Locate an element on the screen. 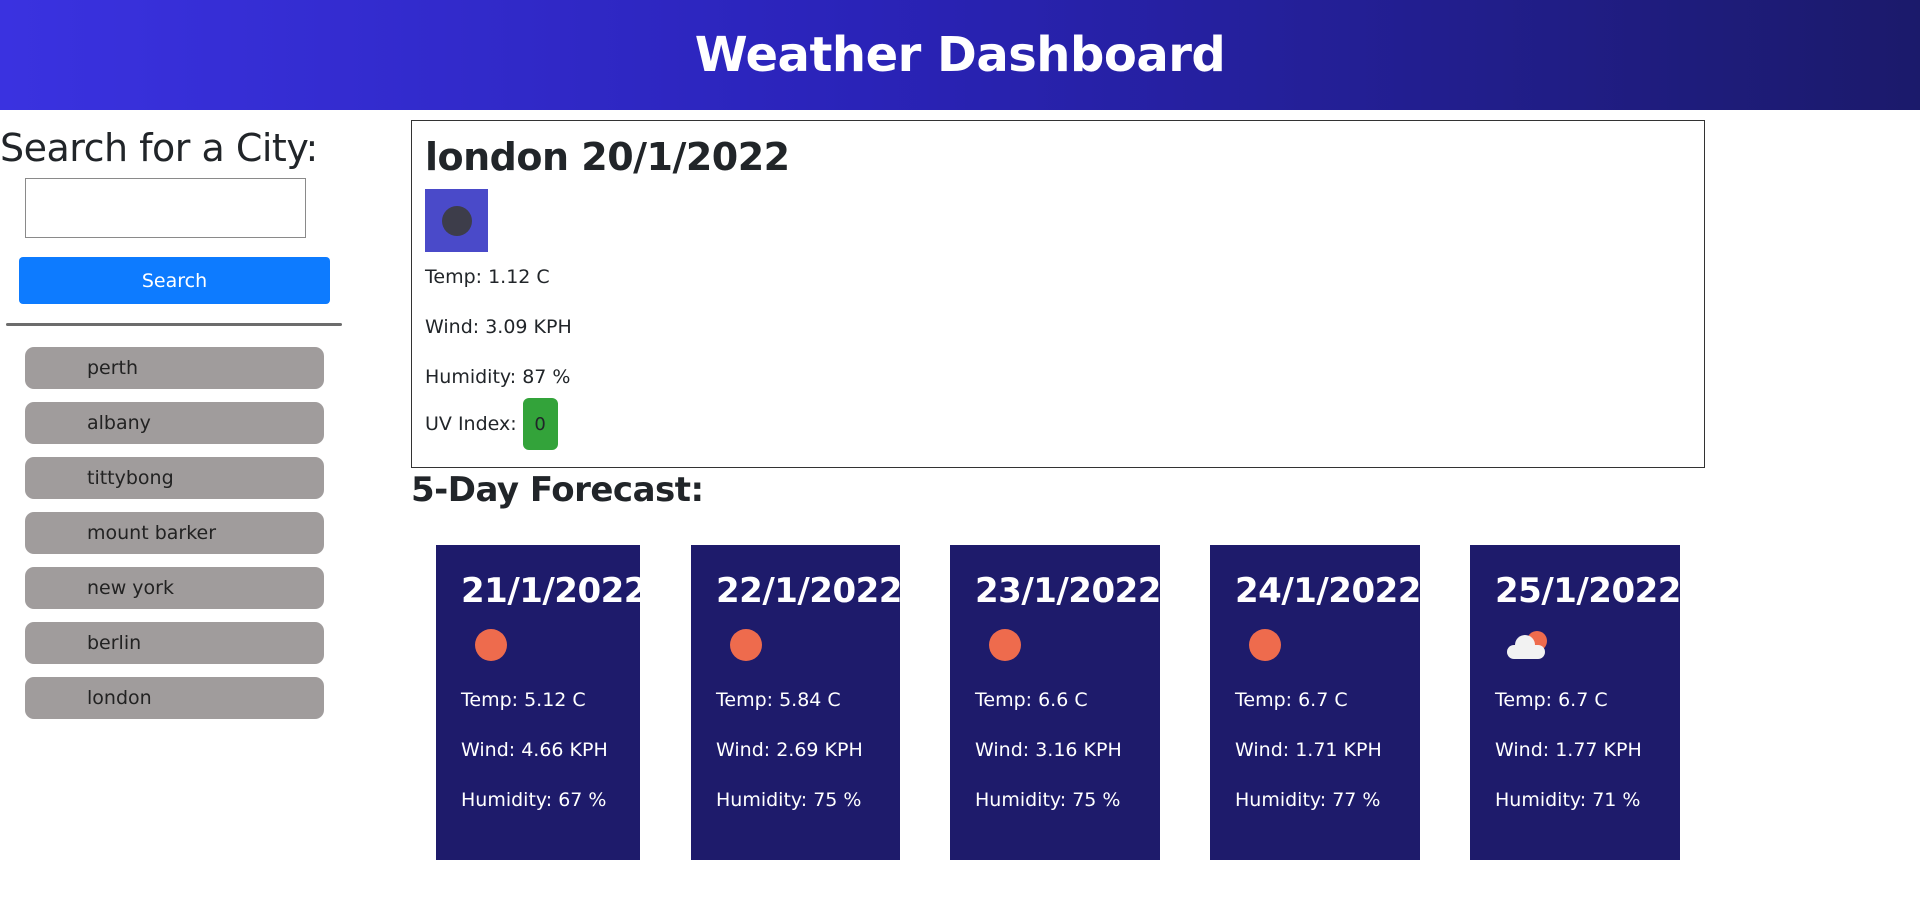  city-search-input is located at coordinates (165, 208).